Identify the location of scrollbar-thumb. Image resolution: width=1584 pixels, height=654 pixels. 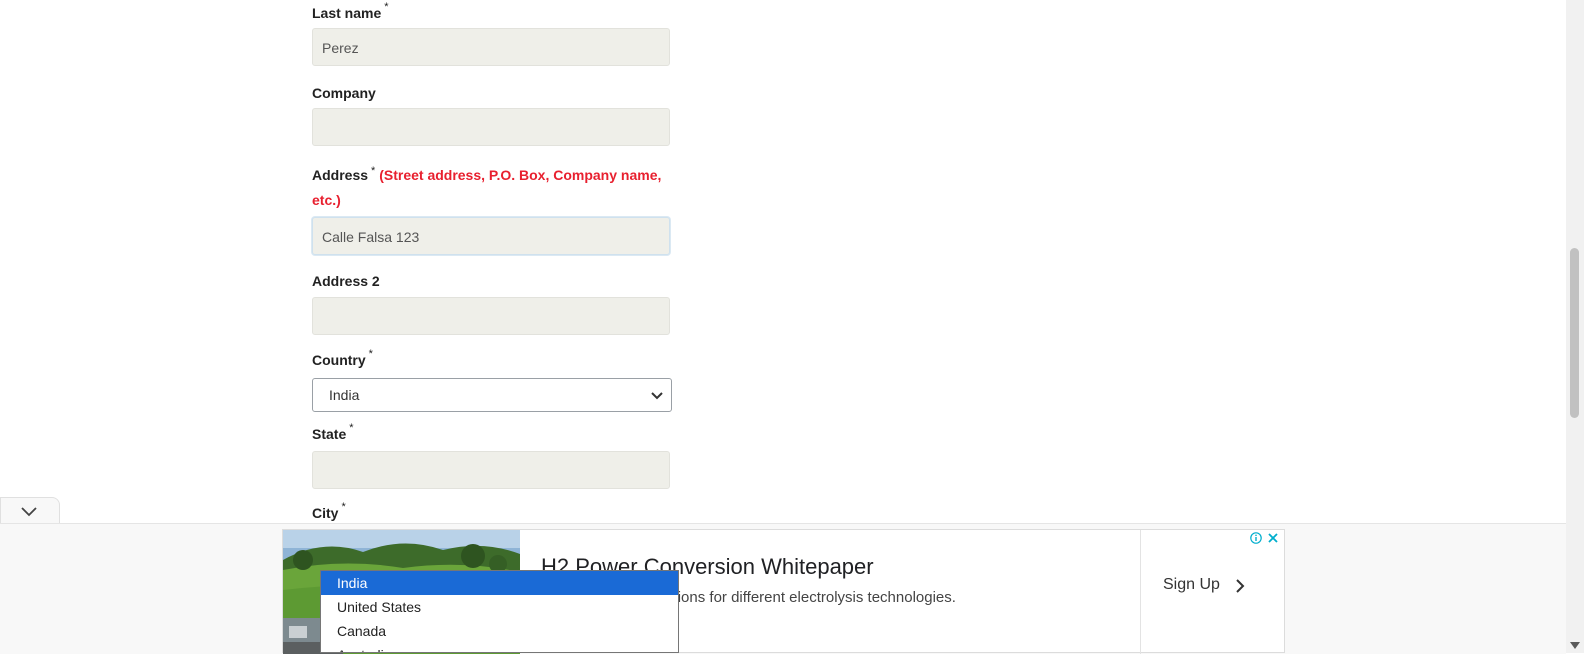
(1574, 333).